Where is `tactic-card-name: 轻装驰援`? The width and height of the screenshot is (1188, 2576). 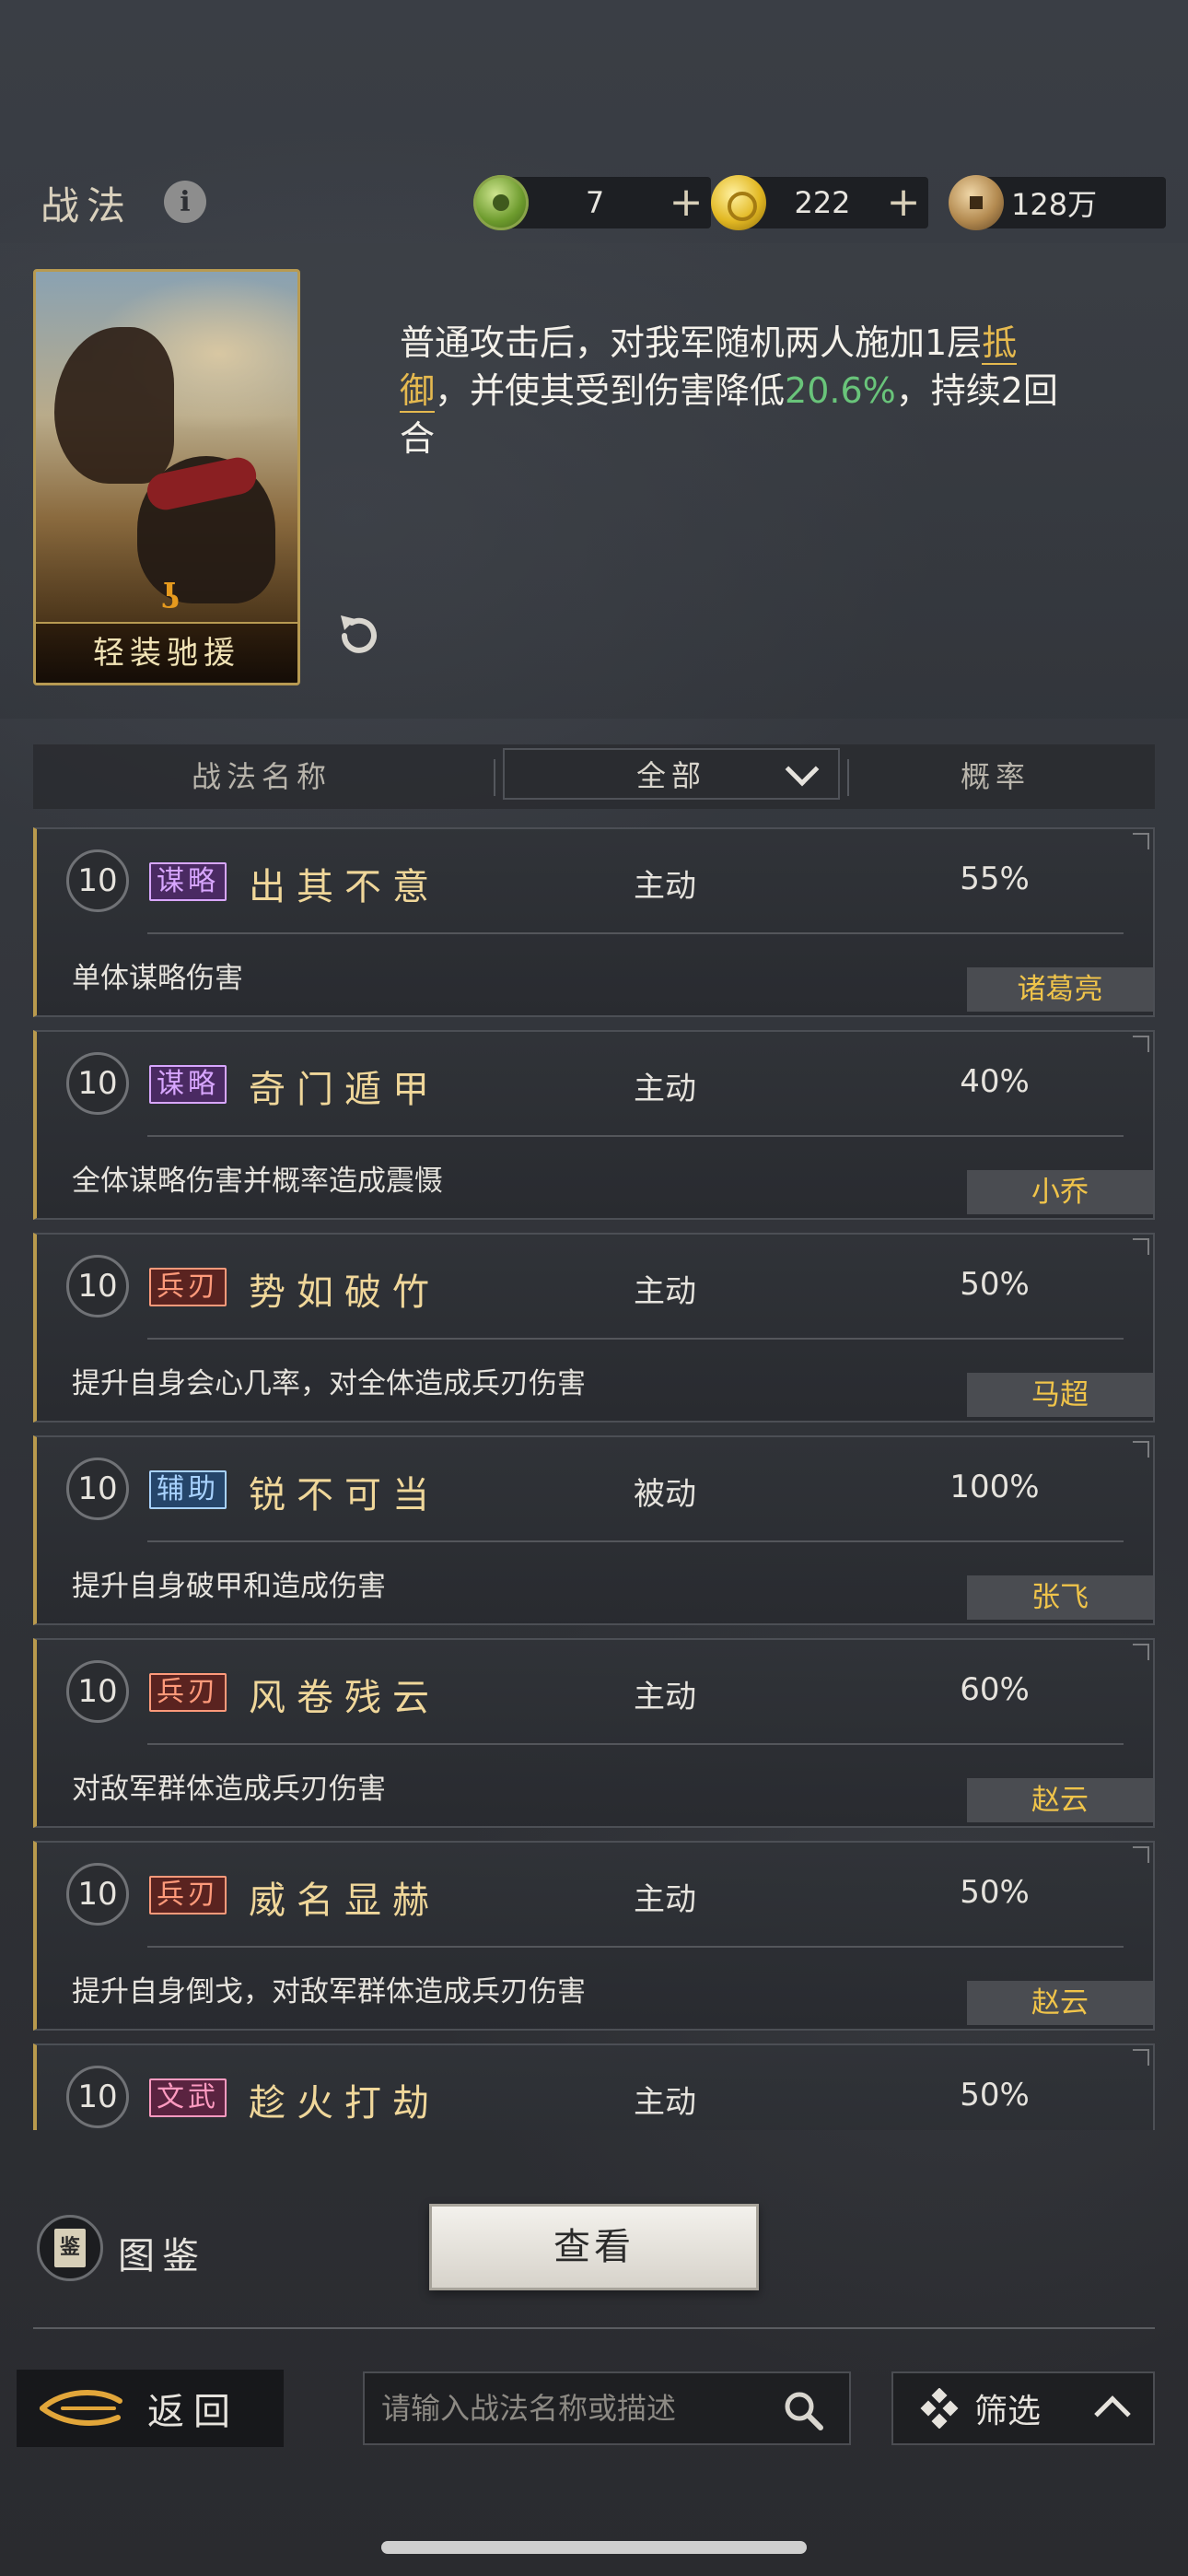
tactic-card-name: 轻装驰援 is located at coordinates (166, 652).